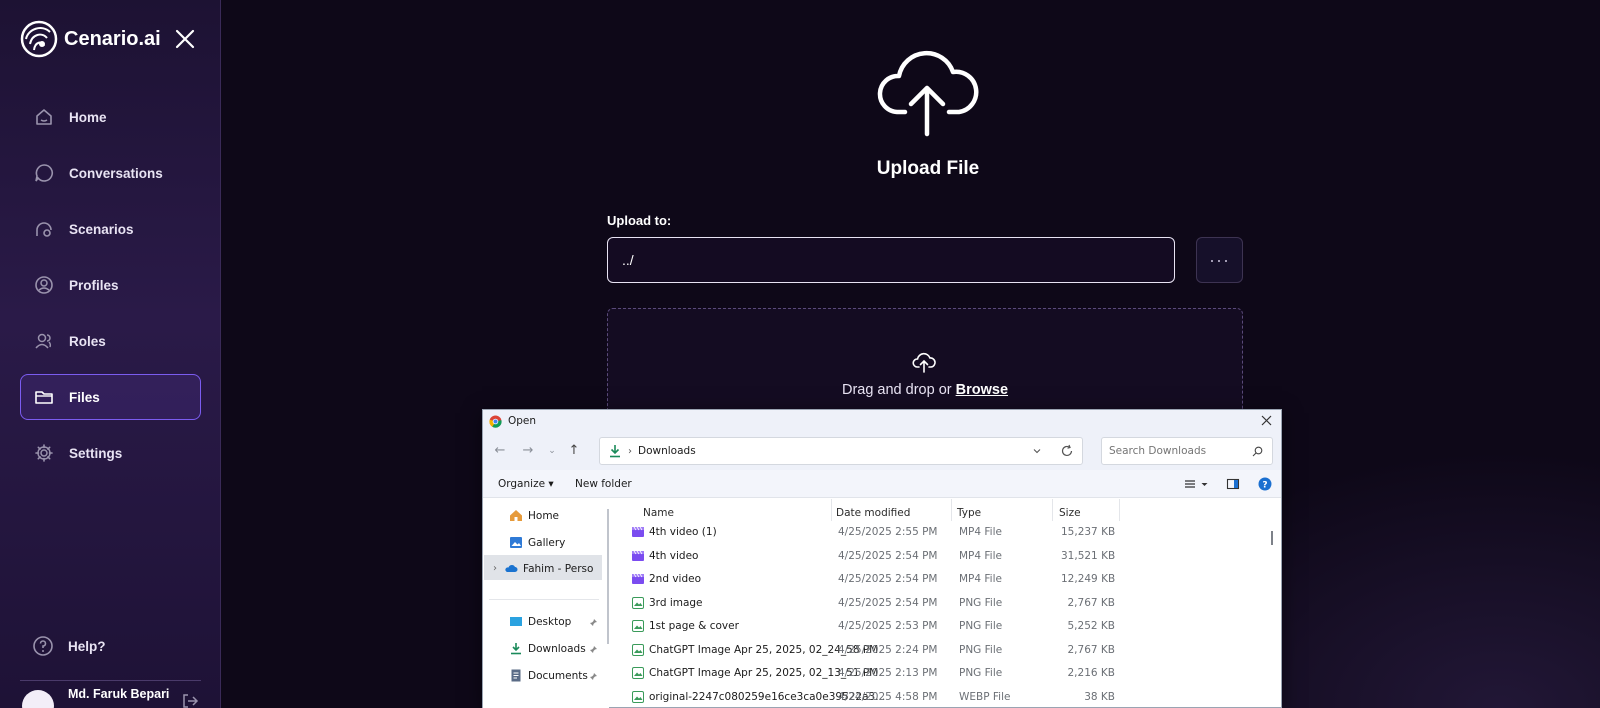 This screenshot has width=1600, height=708. What do you see at coordinates (873, 513) in the screenshot?
I see `column-header-date: Date modified` at bounding box center [873, 513].